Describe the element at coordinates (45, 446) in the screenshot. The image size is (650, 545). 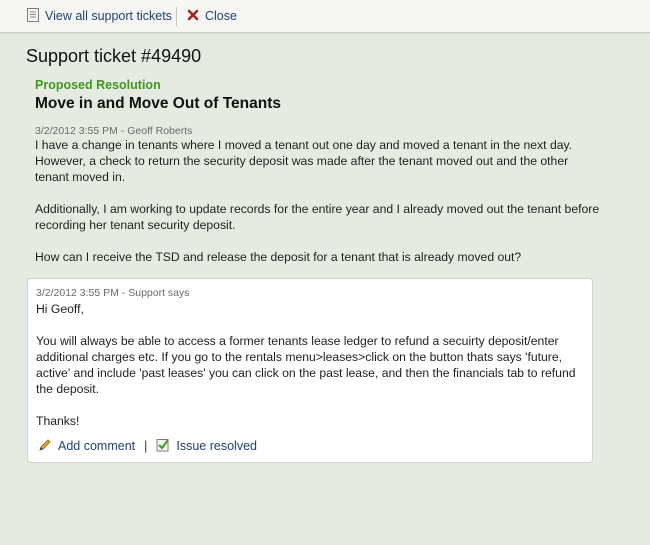
I see `pencil-icon` at that location.